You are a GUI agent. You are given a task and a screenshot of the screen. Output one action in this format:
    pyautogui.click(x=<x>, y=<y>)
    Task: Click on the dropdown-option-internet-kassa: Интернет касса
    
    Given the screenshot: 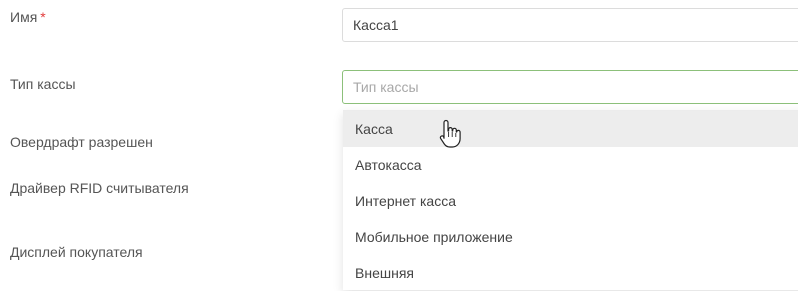 What is the action you would take?
    pyautogui.click(x=570, y=201)
    